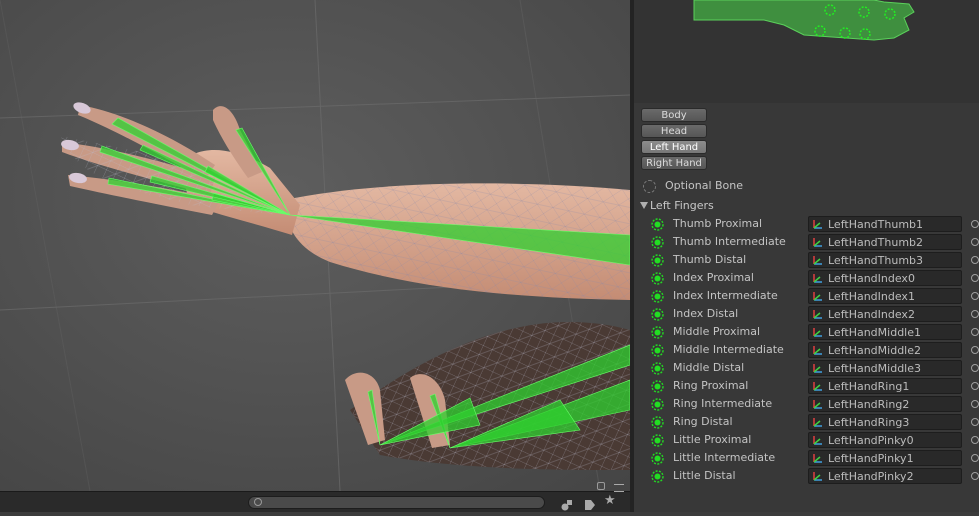  What do you see at coordinates (644, 205) in the screenshot?
I see `foldout-arrow-icon` at bounding box center [644, 205].